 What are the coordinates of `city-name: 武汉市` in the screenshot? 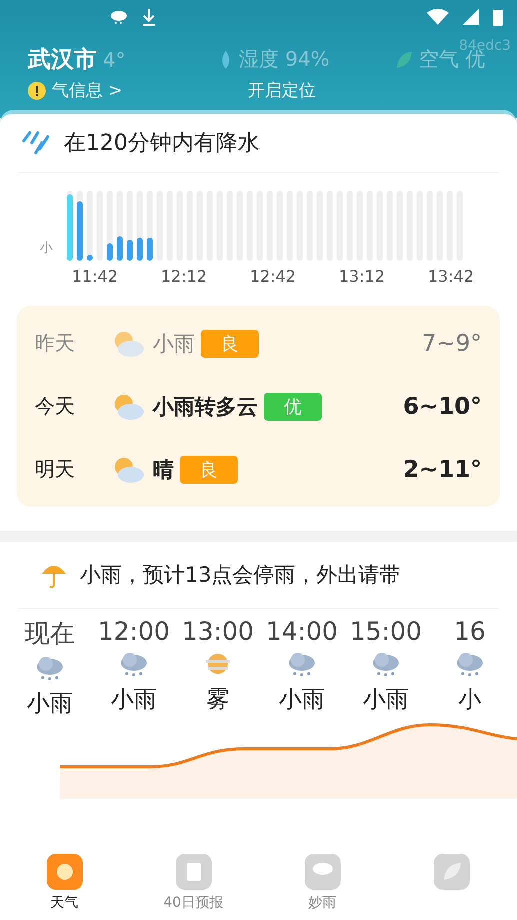 It's located at (62, 59).